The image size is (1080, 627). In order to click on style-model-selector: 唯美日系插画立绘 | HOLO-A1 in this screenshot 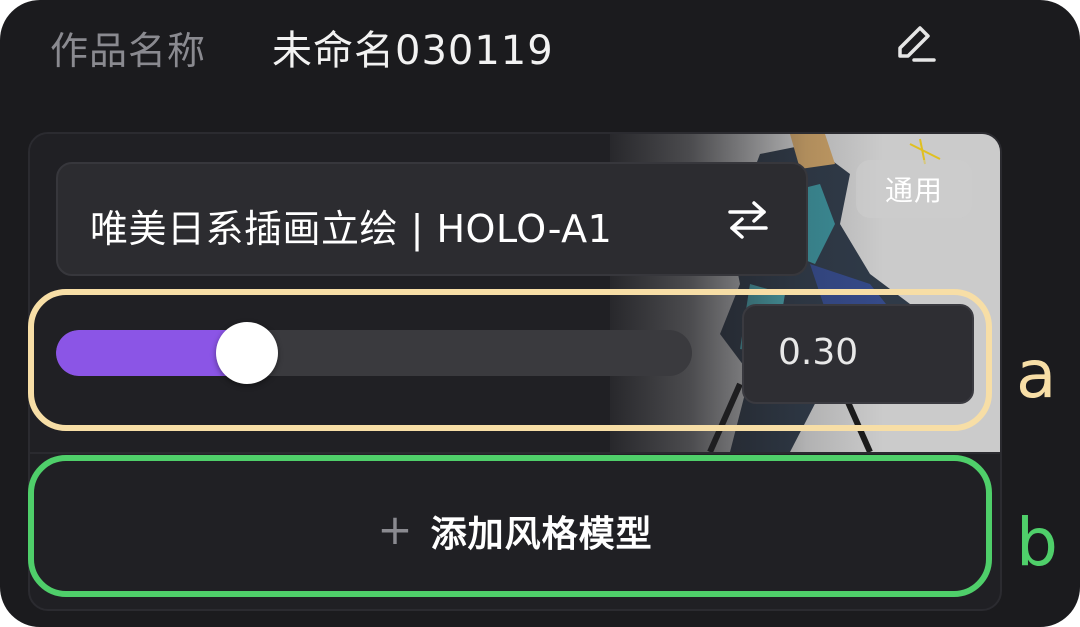, I will do `click(432, 219)`.